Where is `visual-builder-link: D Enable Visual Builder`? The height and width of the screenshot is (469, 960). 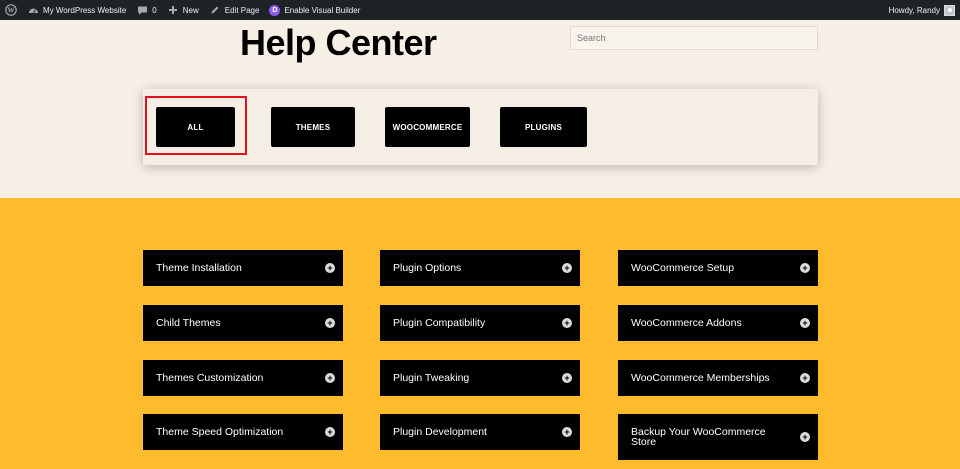 visual-builder-link: D Enable Visual Builder is located at coordinates (314, 10).